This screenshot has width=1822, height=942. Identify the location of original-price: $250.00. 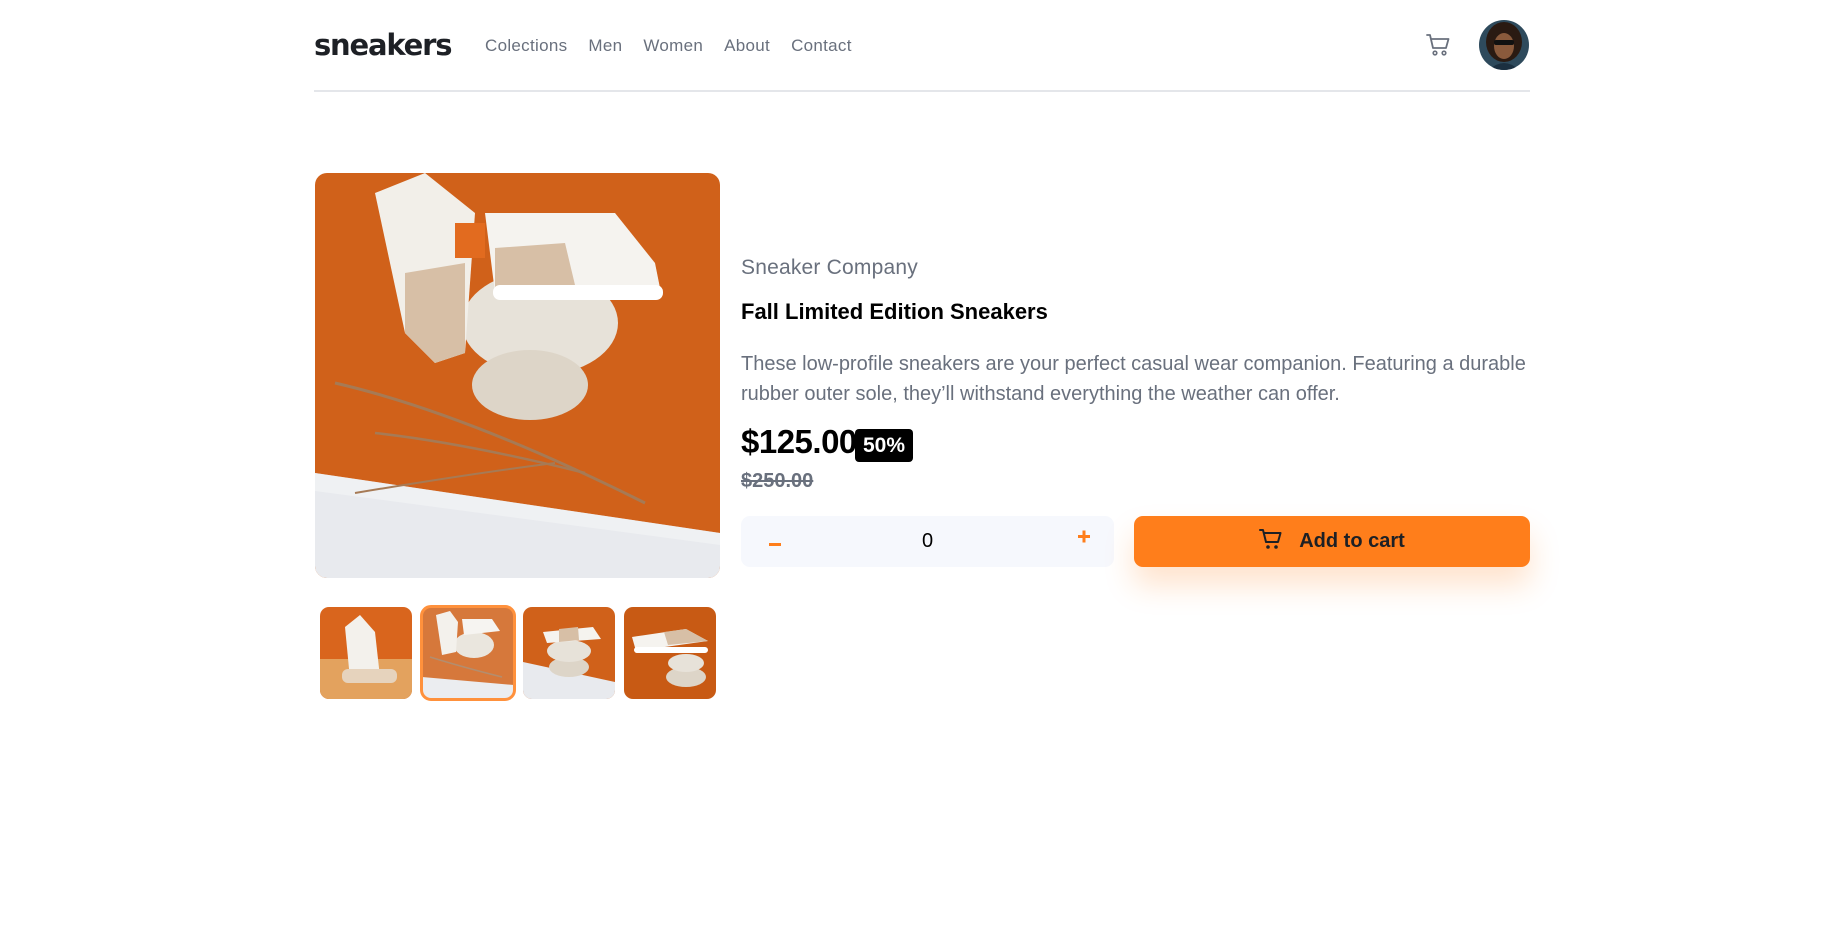
(777, 481).